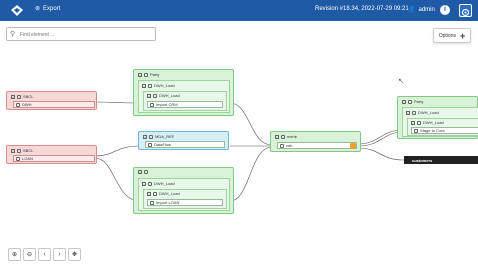 The image size is (478, 269). Describe the element at coordinates (429, 130) in the screenshot. I see `party-right-job-label: Stage to Core` at that location.